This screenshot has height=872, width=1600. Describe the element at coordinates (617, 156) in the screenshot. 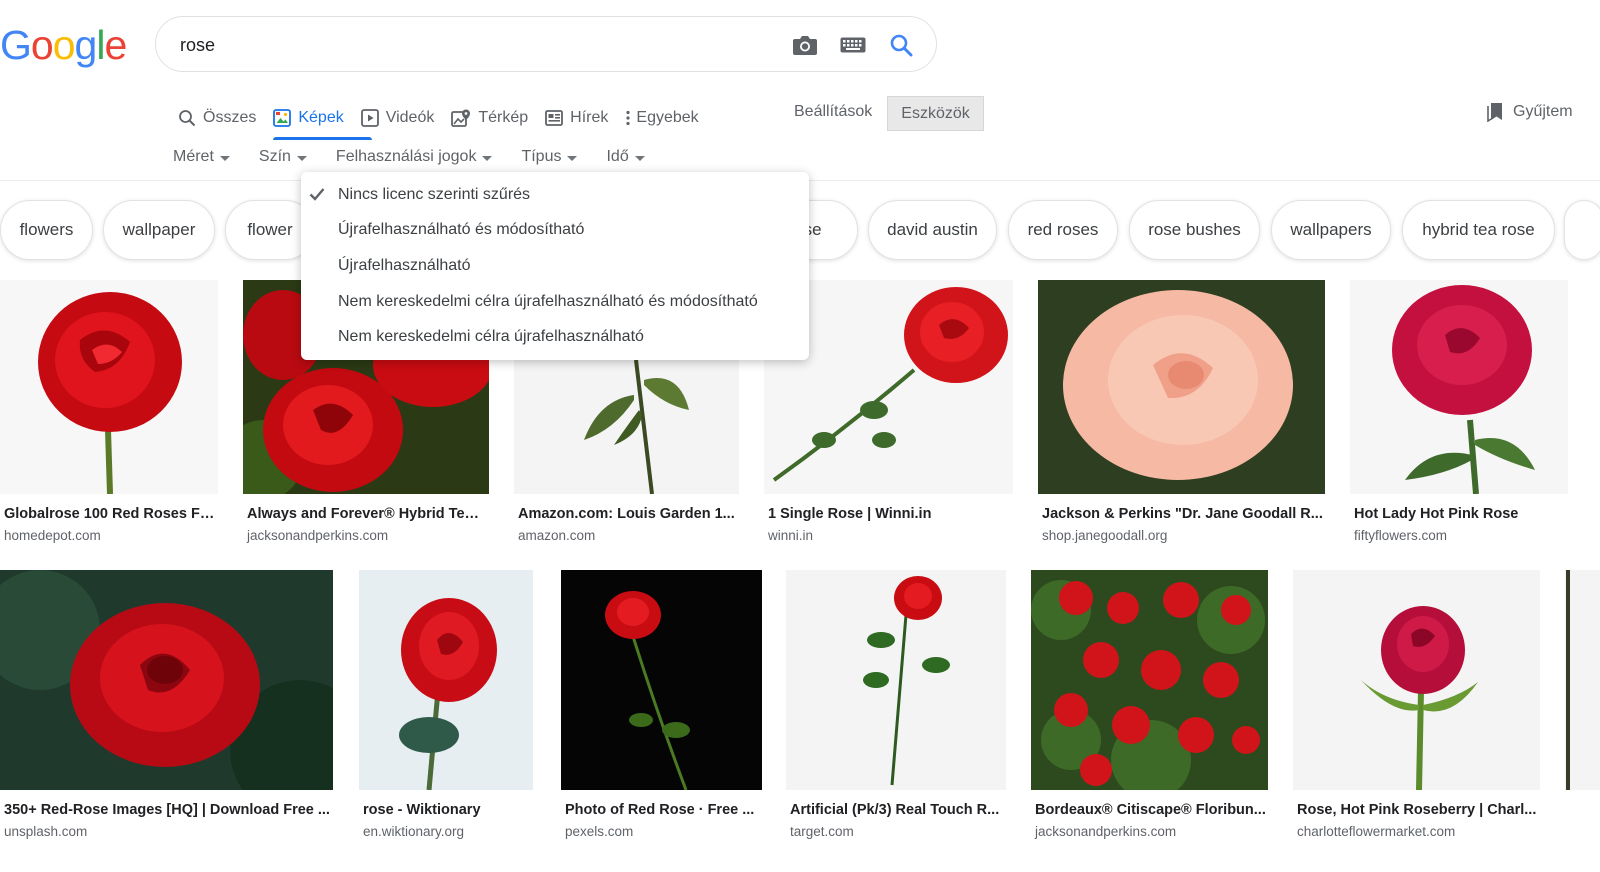

I see `filter-label: Idő` at that location.